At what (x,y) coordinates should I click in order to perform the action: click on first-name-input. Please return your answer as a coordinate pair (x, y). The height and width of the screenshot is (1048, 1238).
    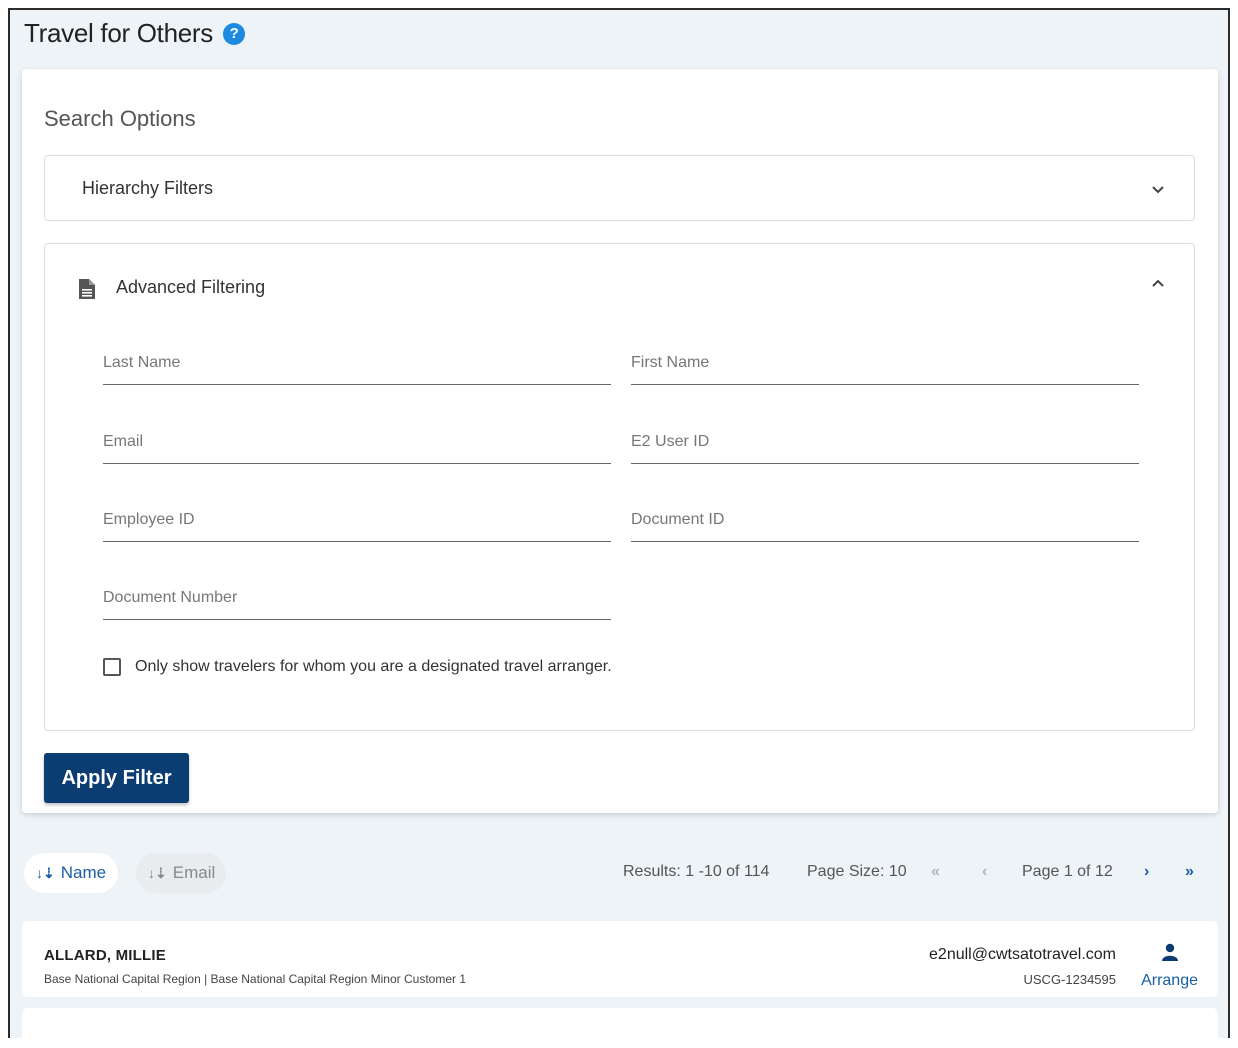
    Looking at the image, I should click on (885, 363).